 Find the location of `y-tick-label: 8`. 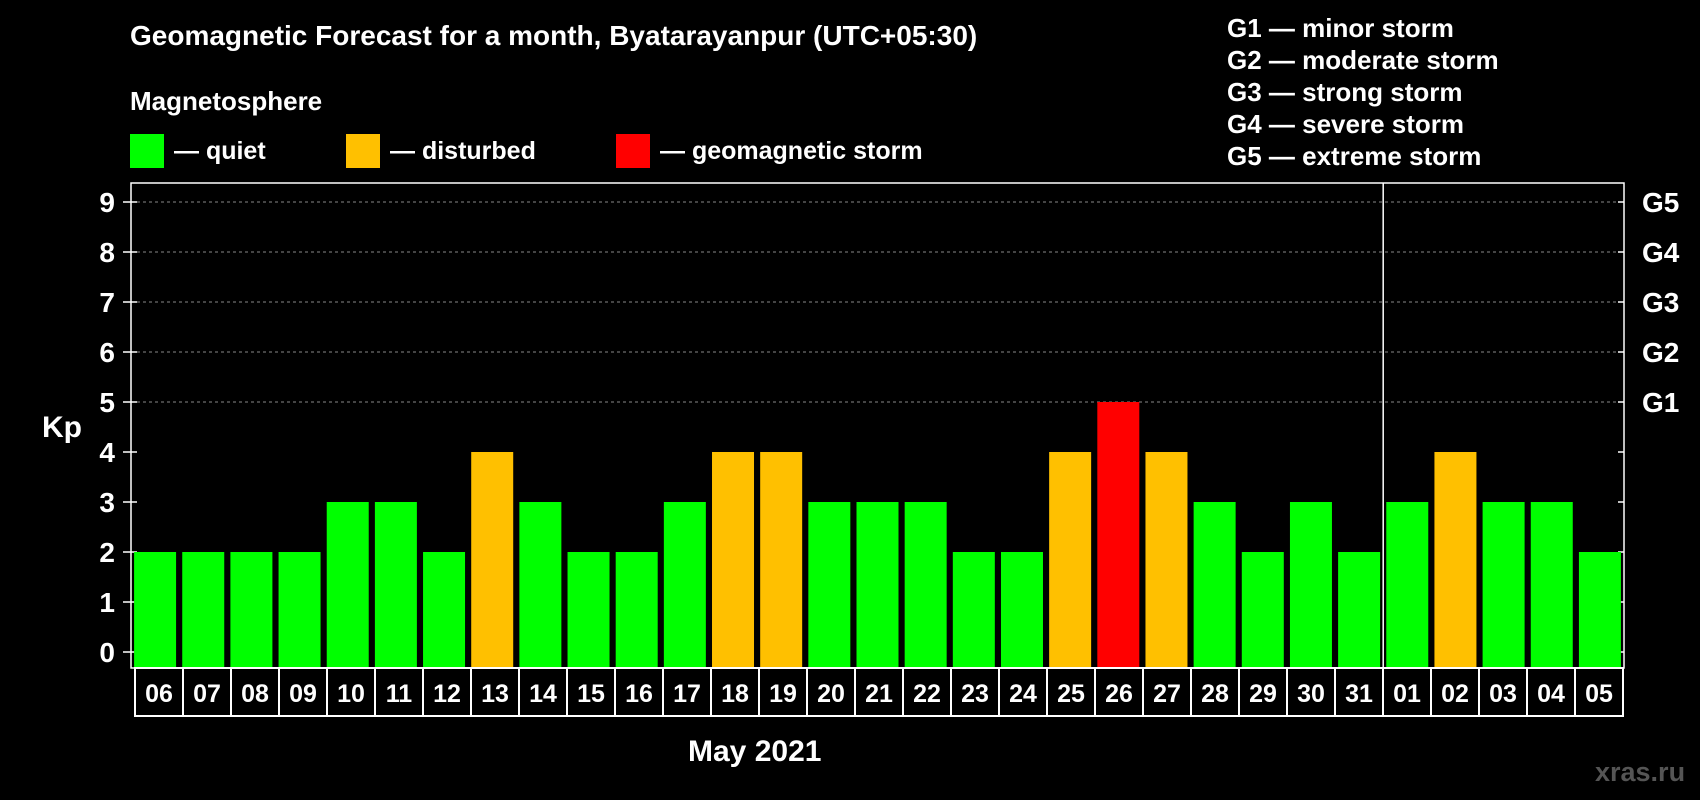

y-tick-label: 8 is located at coordinates (107, 252).